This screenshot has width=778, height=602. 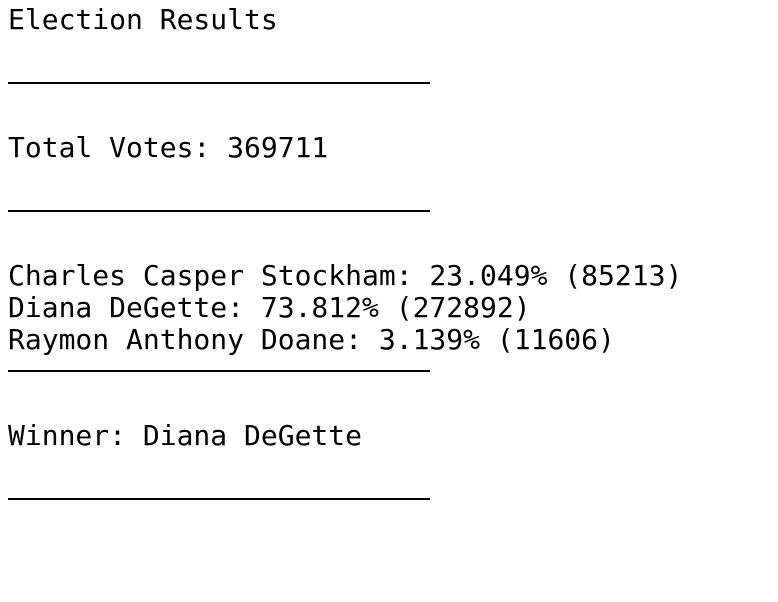 I want to click on winner-text: Winner: Diana DeGette, so click(x=185, y=435).